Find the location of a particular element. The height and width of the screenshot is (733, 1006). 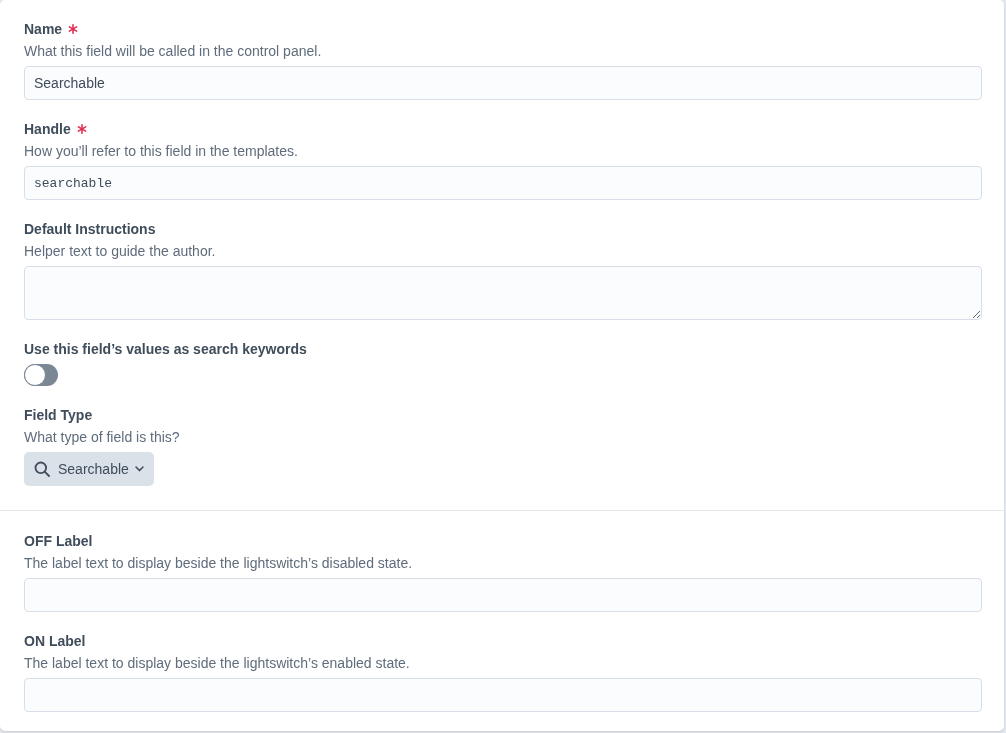

handle-input: searchable is located at coordinates (503, 183).